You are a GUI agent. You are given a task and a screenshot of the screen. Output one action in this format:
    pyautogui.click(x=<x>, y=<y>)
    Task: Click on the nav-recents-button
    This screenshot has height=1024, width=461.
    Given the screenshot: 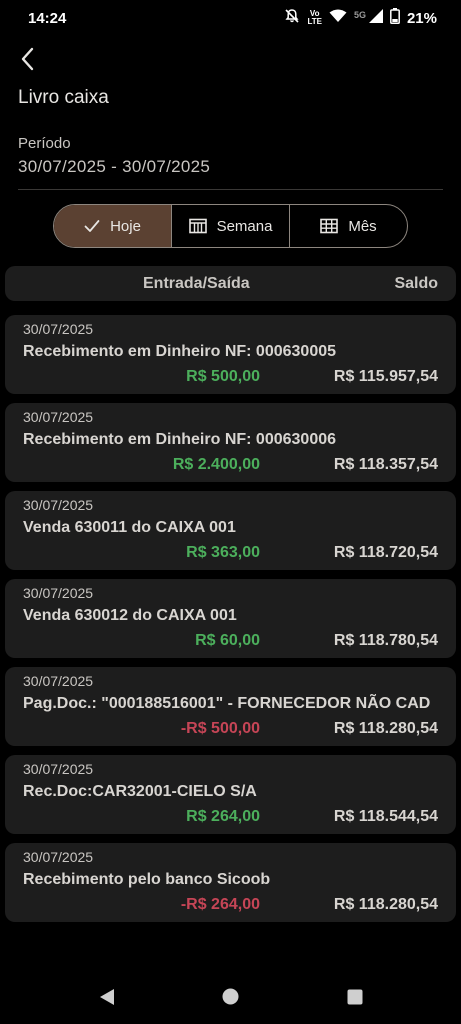 What is the action you would take?
    pyautogui.click(x=355, y=999)
    